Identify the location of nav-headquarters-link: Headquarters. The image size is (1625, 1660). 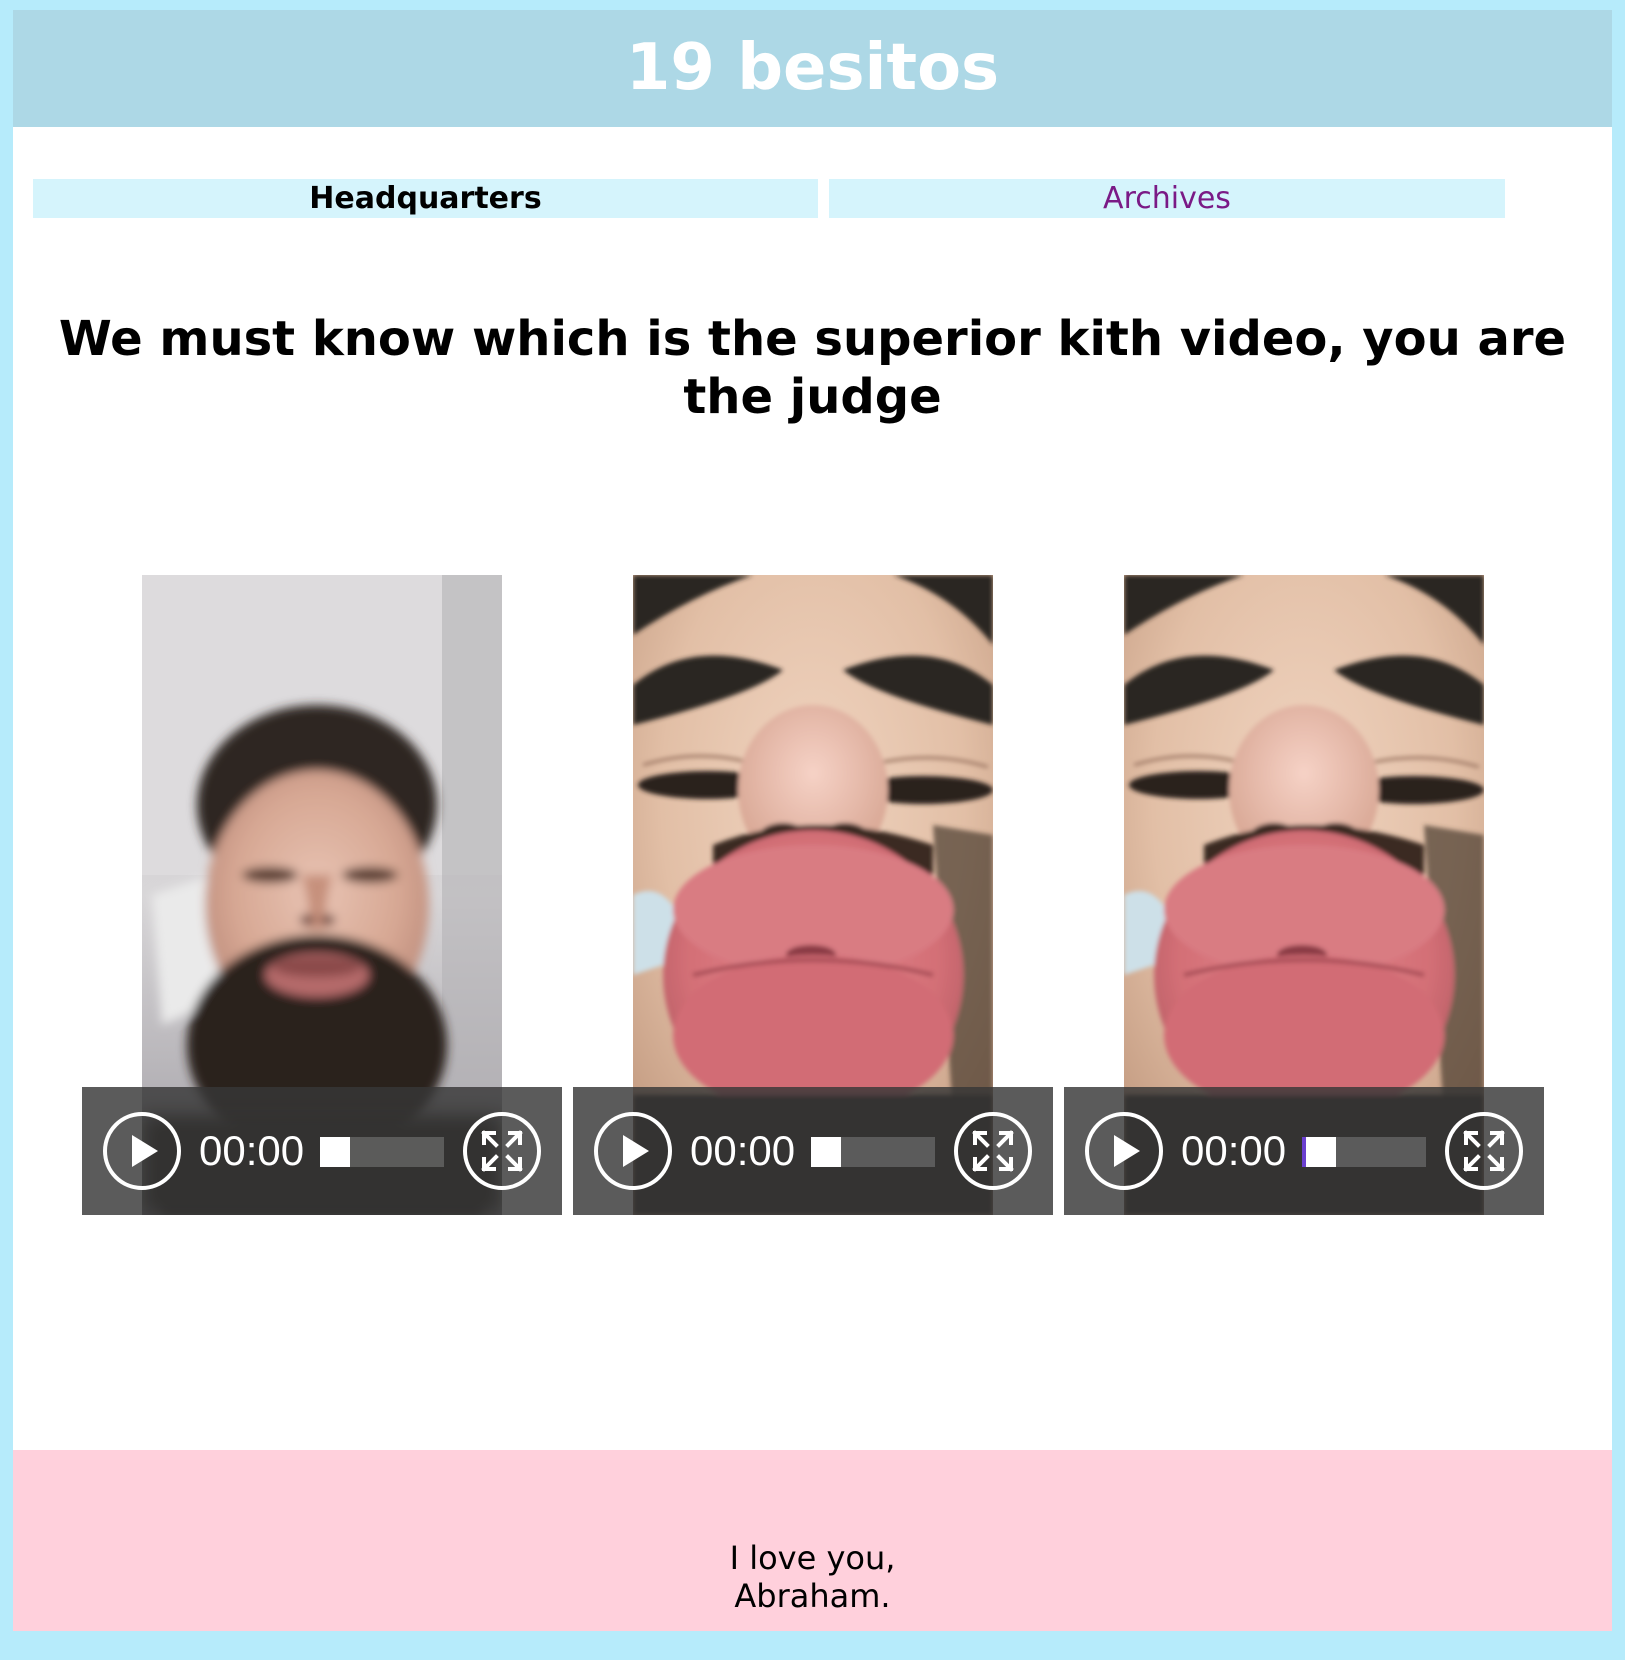
(425, 198).